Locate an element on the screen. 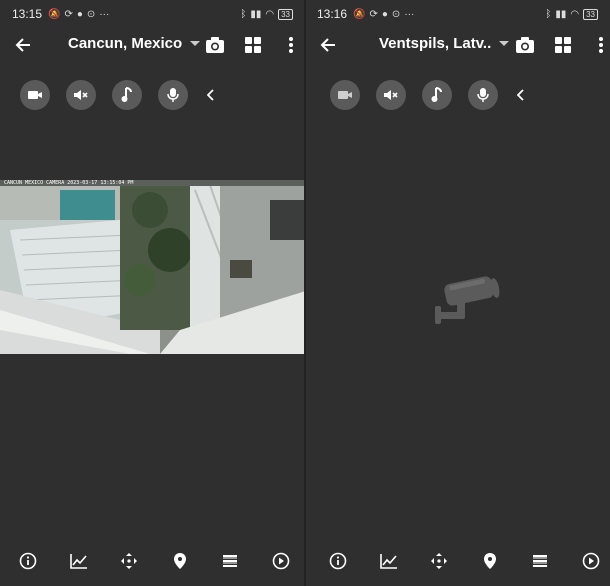 The height and width of the screenshot is (586, 610). camera-title: Cancun, Mexico is located at coordinates (125, 43).